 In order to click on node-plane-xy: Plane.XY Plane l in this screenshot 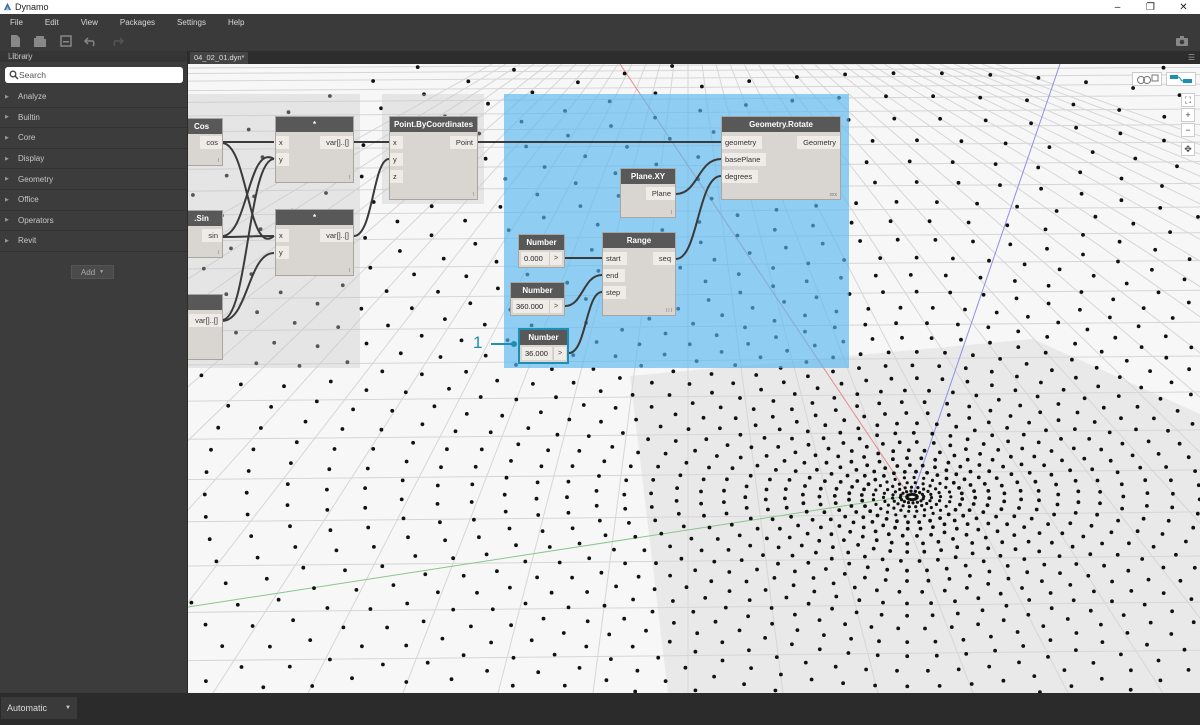, I will do `click(648, 193)`.